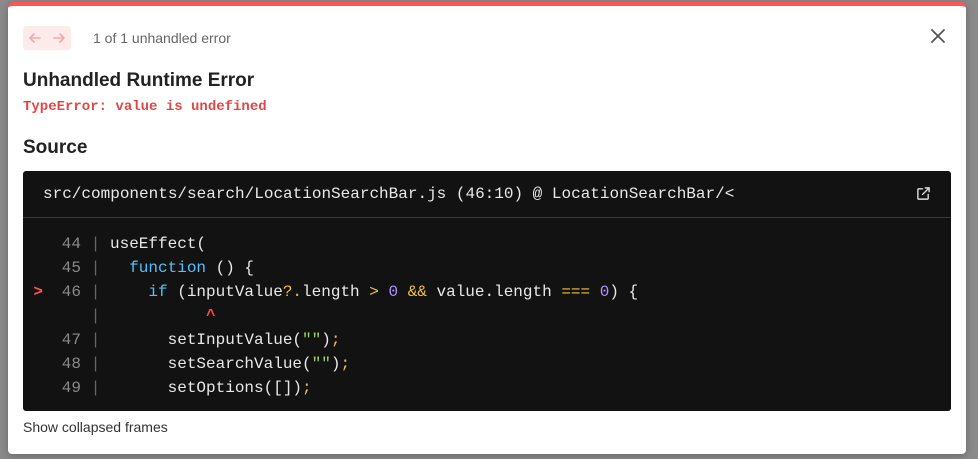 This screenshot has width=978, height=459. I want to click on show-collapsed-frames-button: Show collapsed frames, so click(95, 427).